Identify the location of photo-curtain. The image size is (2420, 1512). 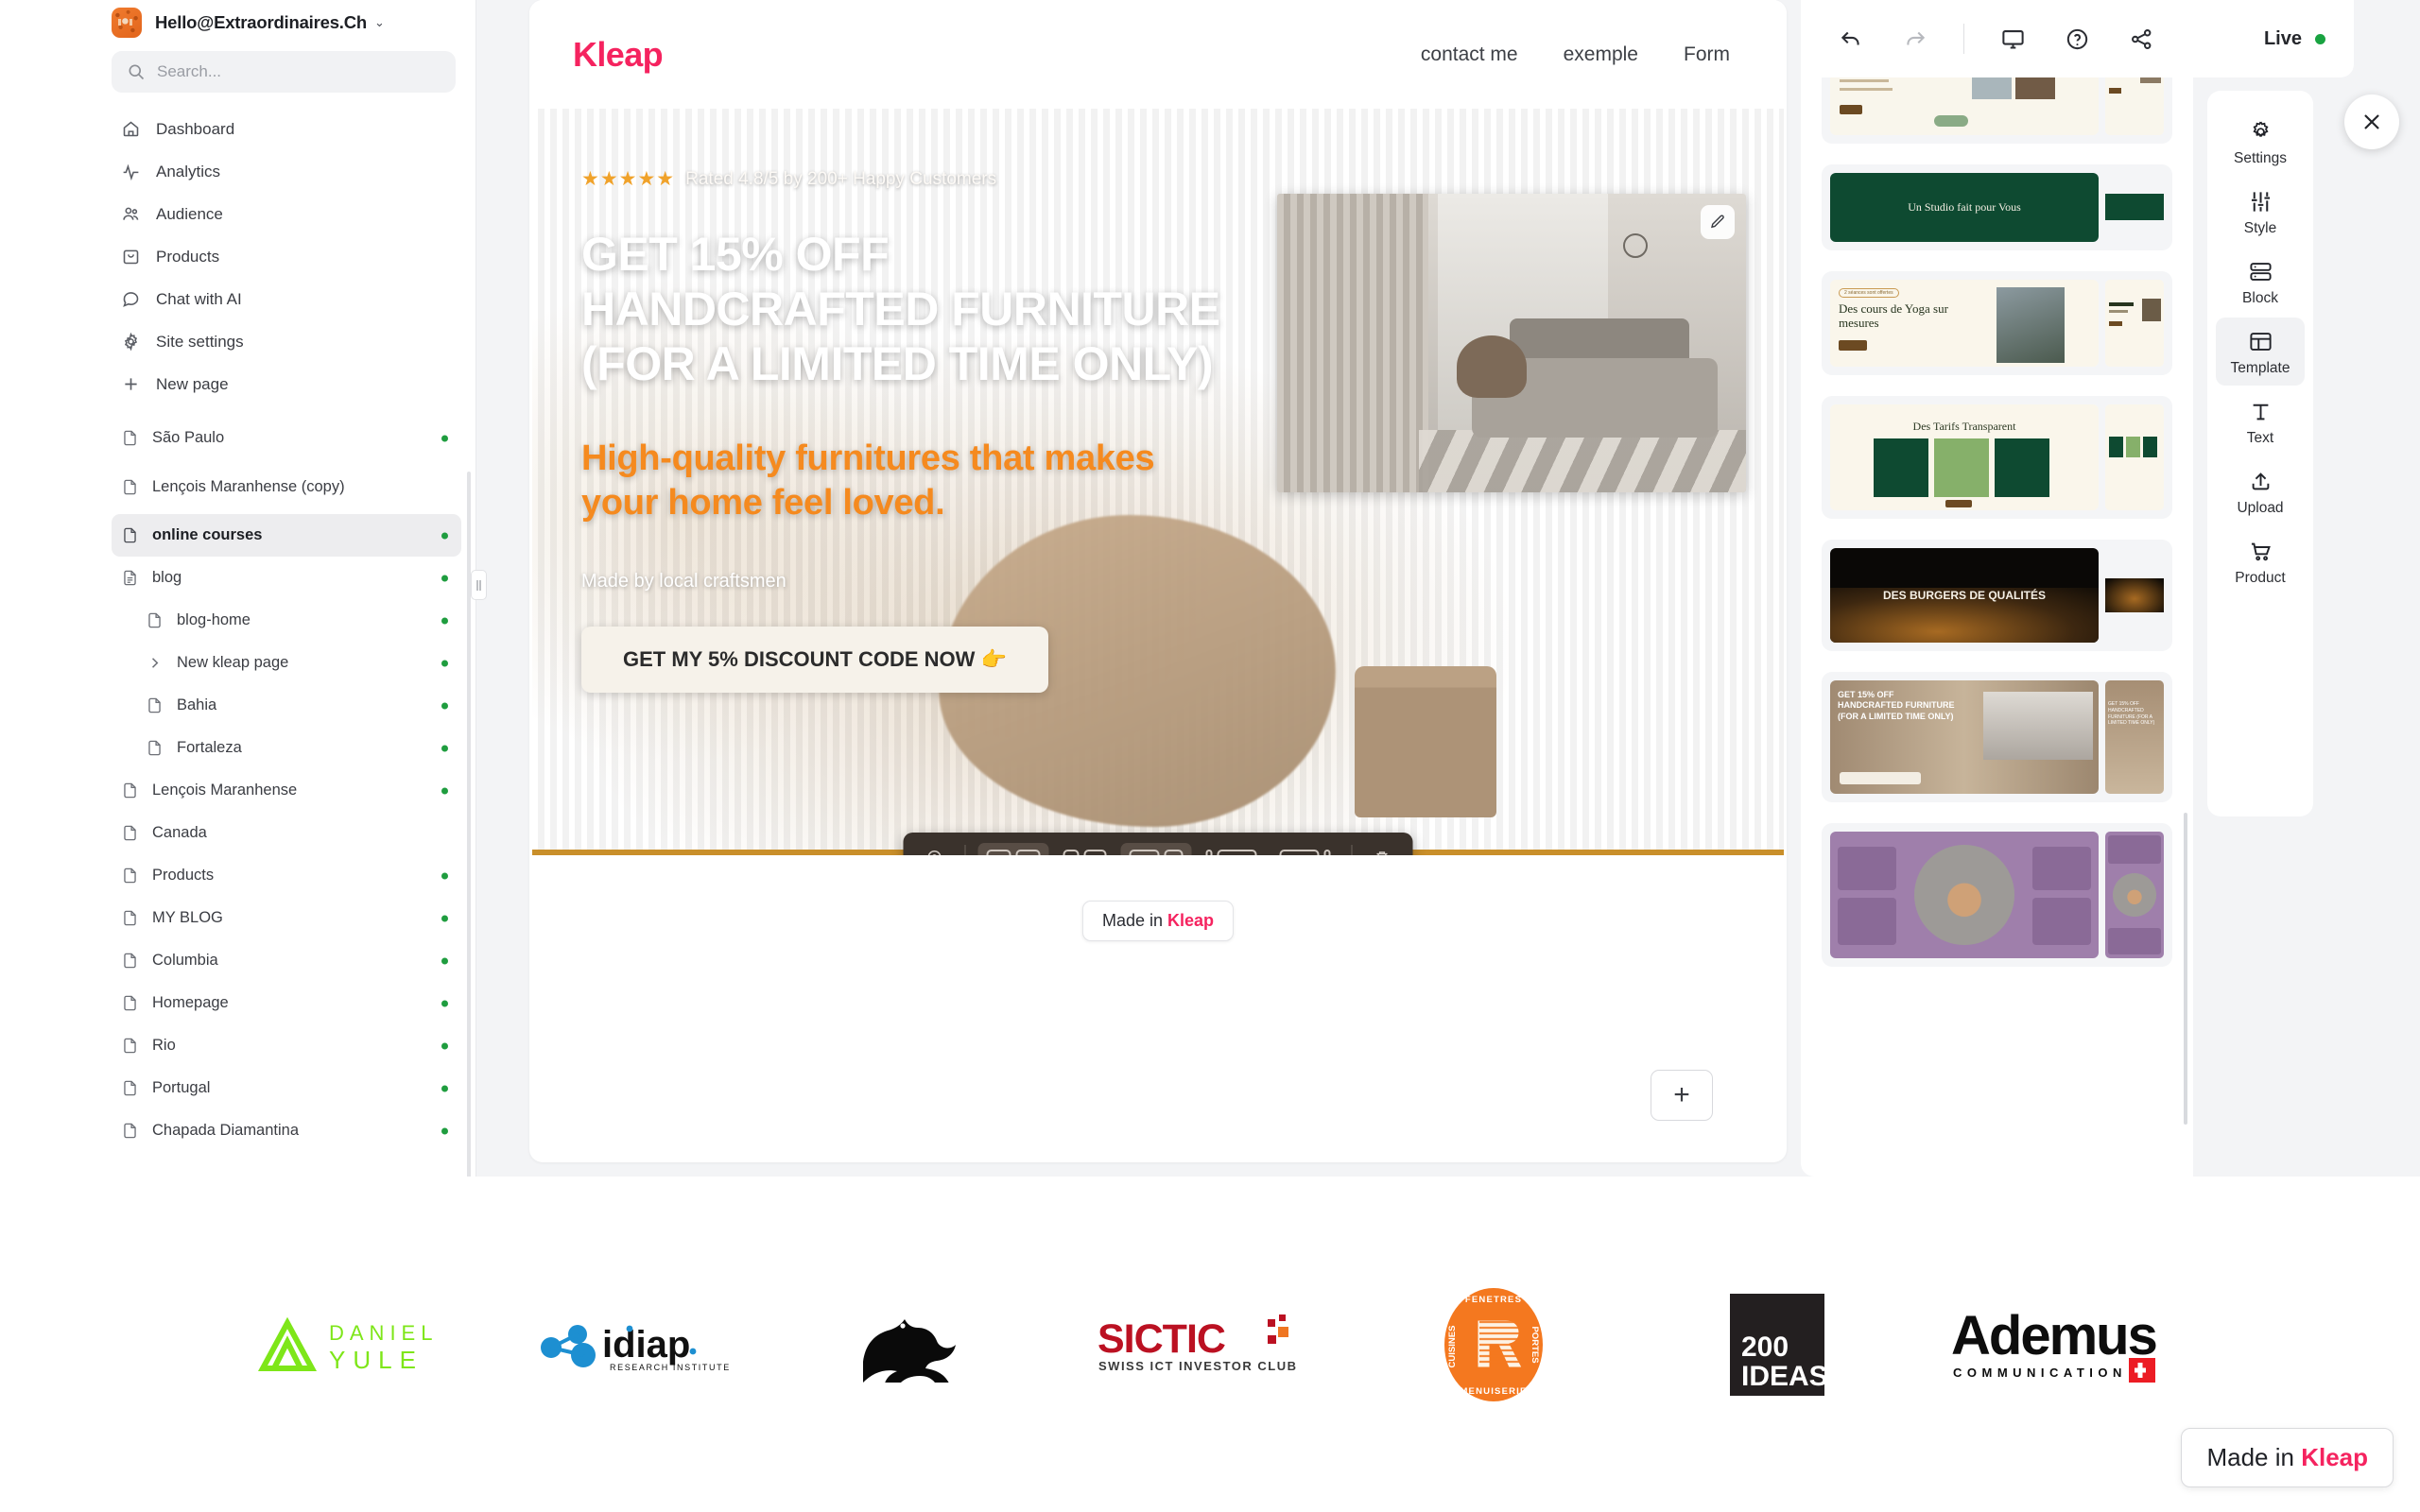
(1352, 343).